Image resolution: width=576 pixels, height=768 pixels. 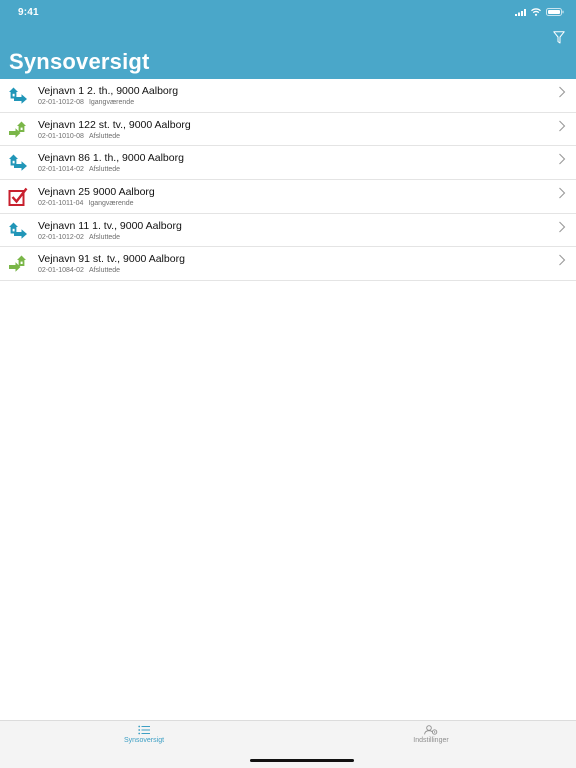 I want to click on item-title: Vejnavn 91 st. tv., 9000 Aalborg, so click(x=111, y=259).